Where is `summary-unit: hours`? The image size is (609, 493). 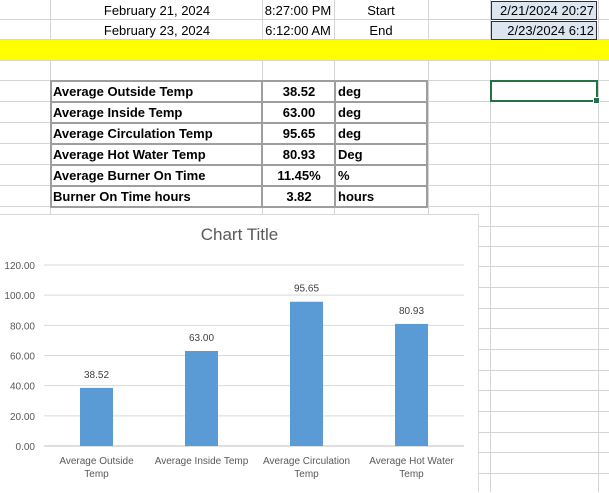
summary-unit: hours is located at coordinates (356, 196).